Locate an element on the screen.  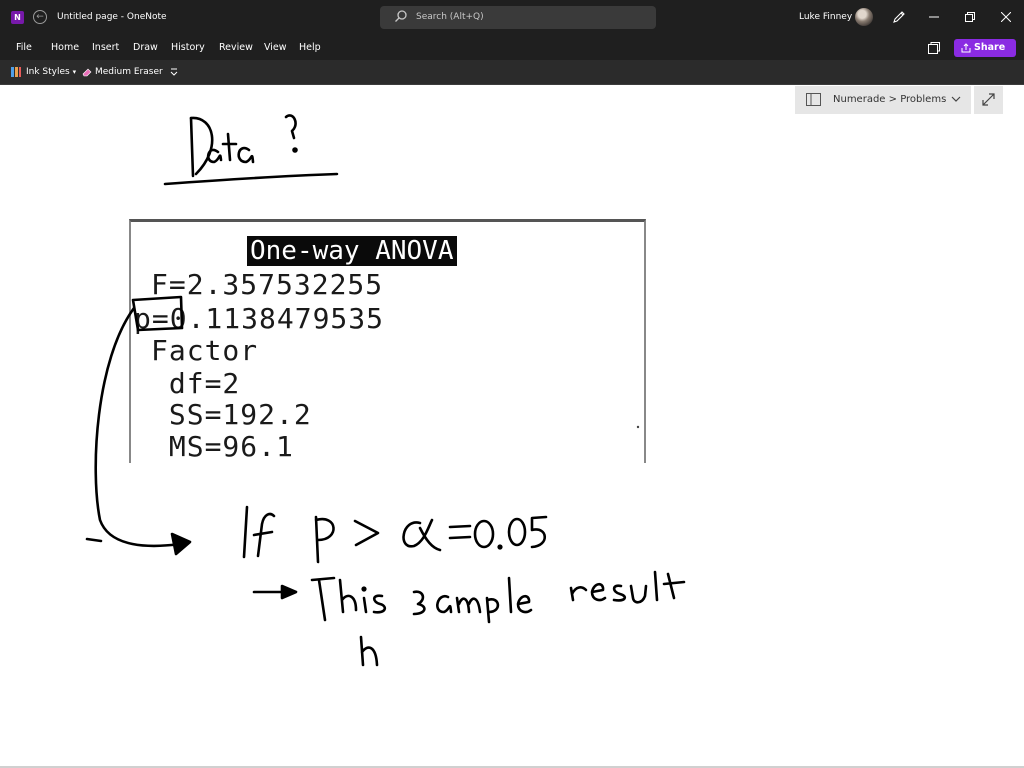
ms-line: MS=96.1 is located at coordinates (222, 446).